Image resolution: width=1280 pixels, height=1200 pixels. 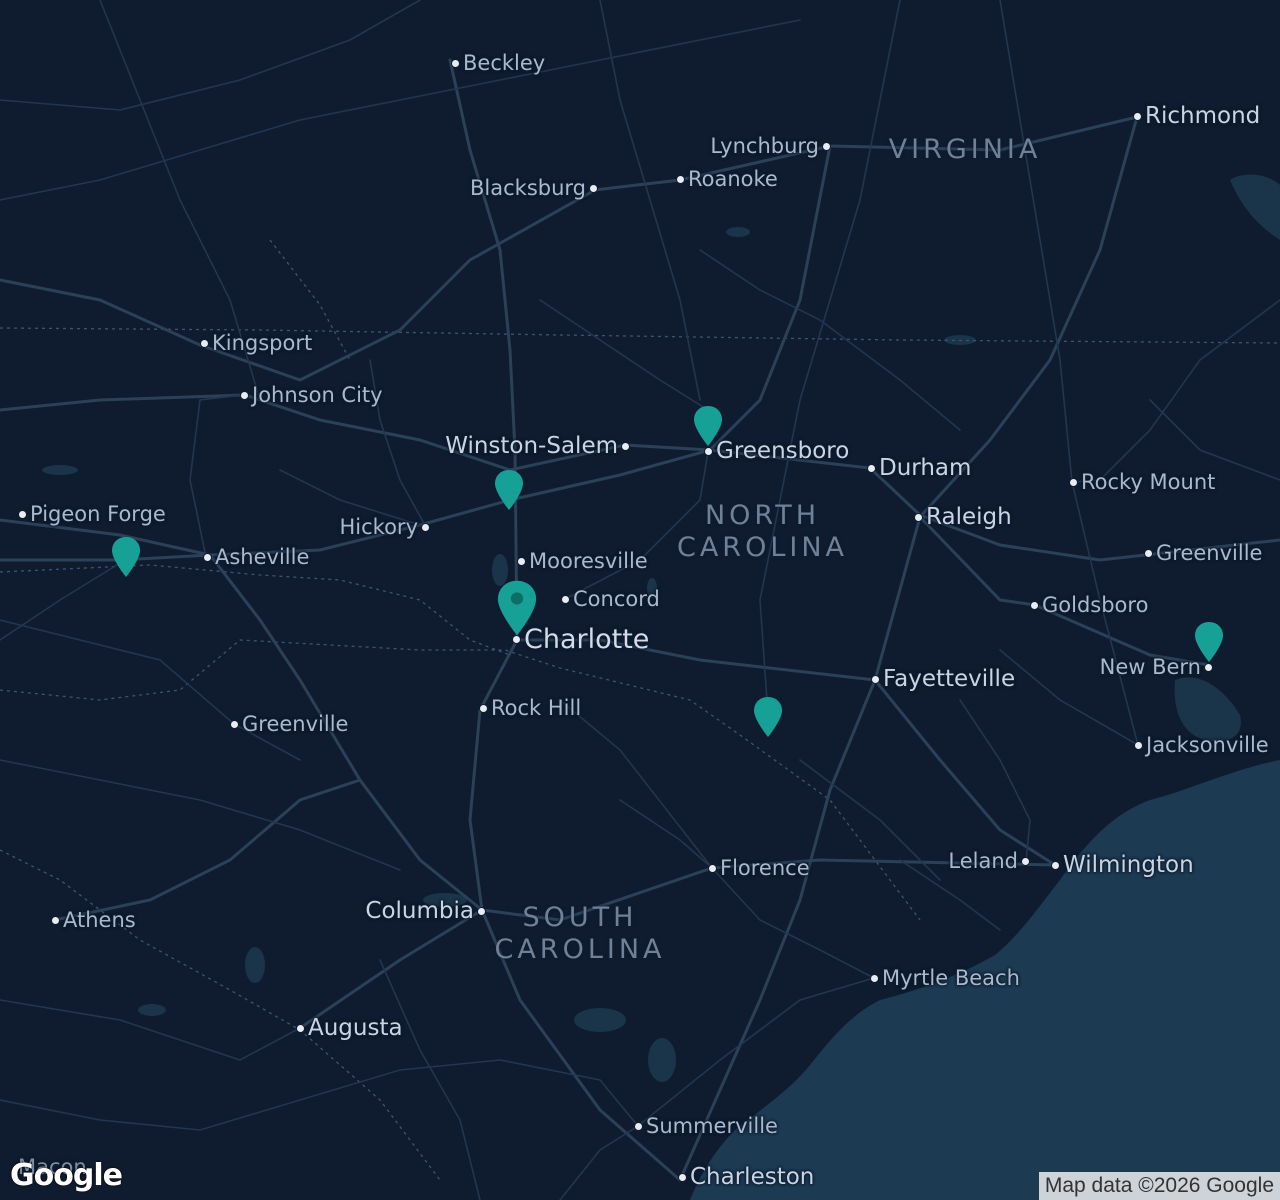 What do you see at coordinates (610, 599) in the screenshot?
I see `city-concord: Concord` at bounding box center [610, 599].